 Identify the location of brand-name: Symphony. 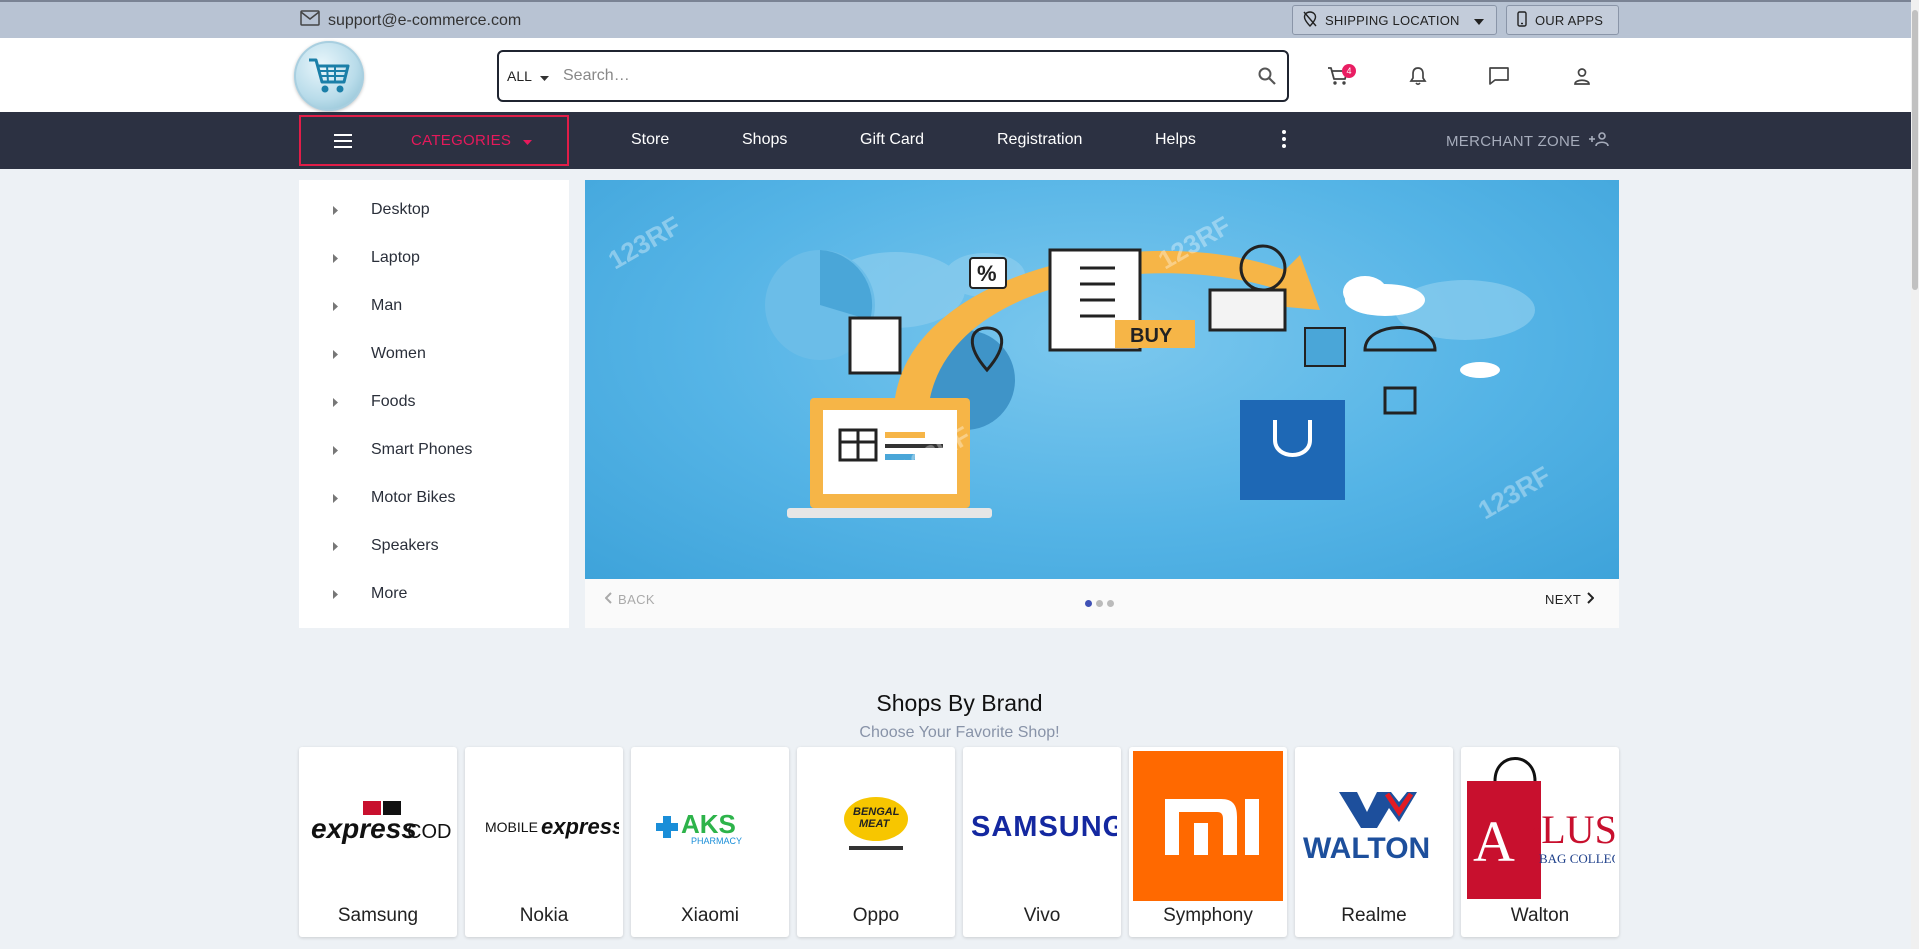
(1208, 915).